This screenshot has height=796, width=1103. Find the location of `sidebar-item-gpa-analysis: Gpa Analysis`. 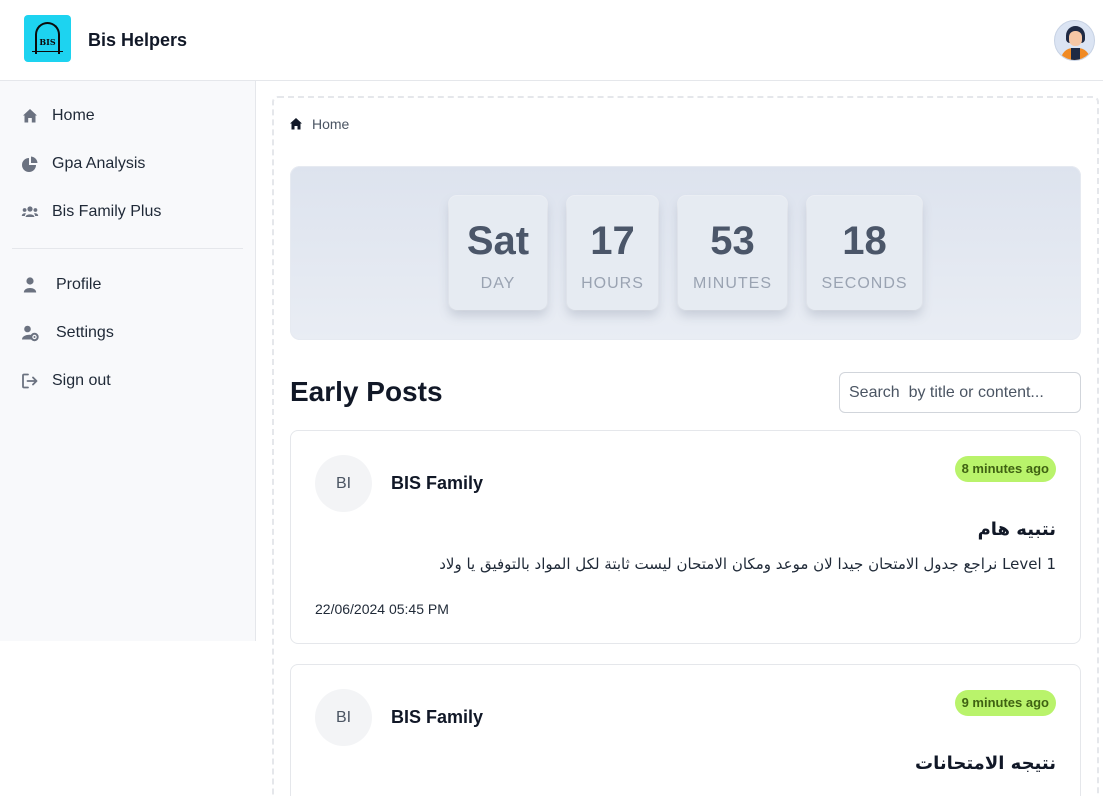

sidebar-item-gpa-analysis: Gpa Analysis is located at coordinates (127, 164).